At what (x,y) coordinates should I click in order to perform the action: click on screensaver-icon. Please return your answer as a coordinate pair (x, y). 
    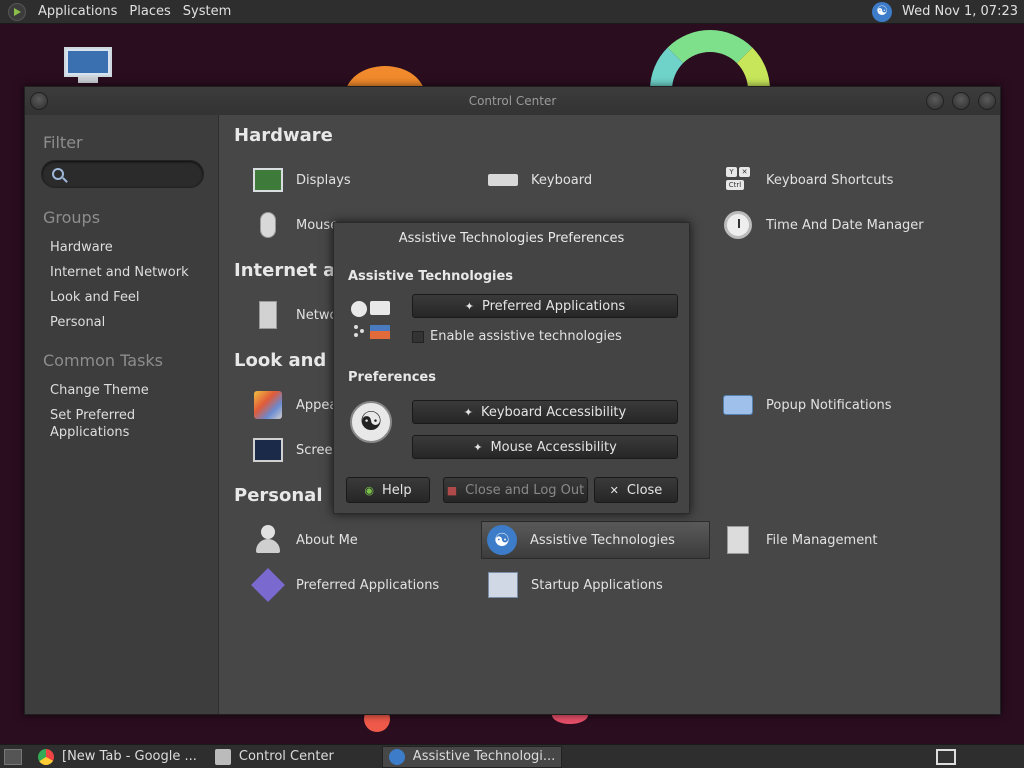
    Looking at the image, I should click on (268, 450).